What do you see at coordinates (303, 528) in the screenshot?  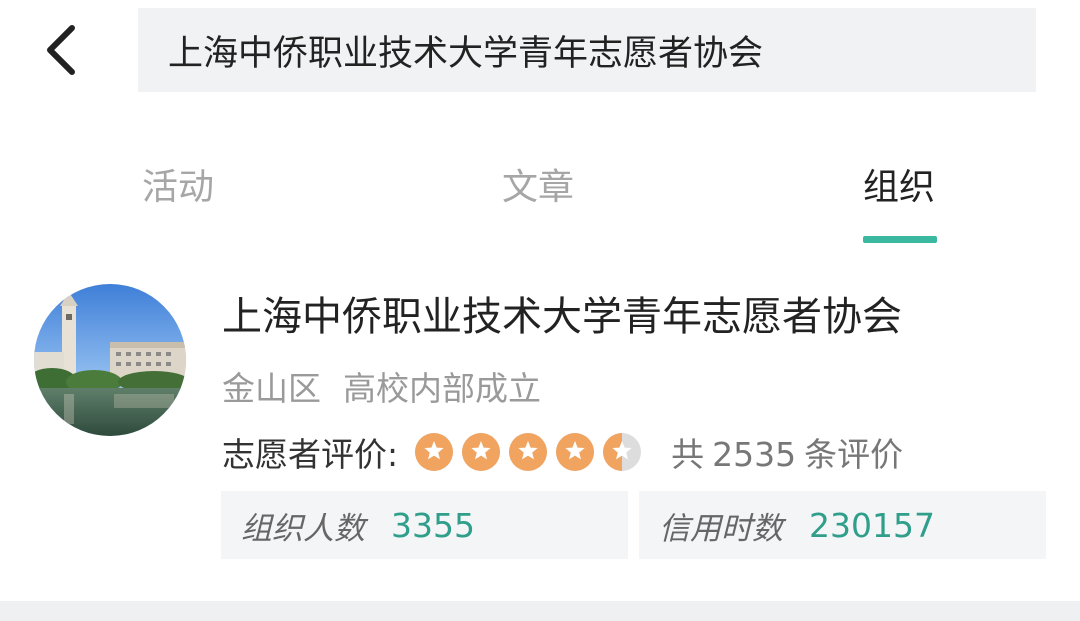 I see `stat-label-members: 组织人数` at bounding box center [303, 528].